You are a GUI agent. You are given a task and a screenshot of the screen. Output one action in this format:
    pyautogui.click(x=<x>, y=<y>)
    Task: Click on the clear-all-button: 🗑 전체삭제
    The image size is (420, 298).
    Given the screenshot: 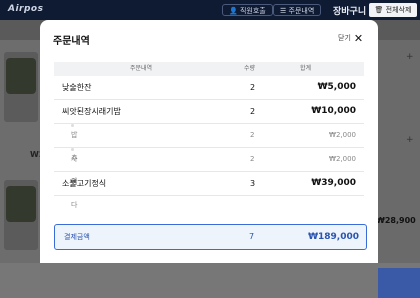 What is the action you would take?
    pyautogui.click(x=393, y=10)
    